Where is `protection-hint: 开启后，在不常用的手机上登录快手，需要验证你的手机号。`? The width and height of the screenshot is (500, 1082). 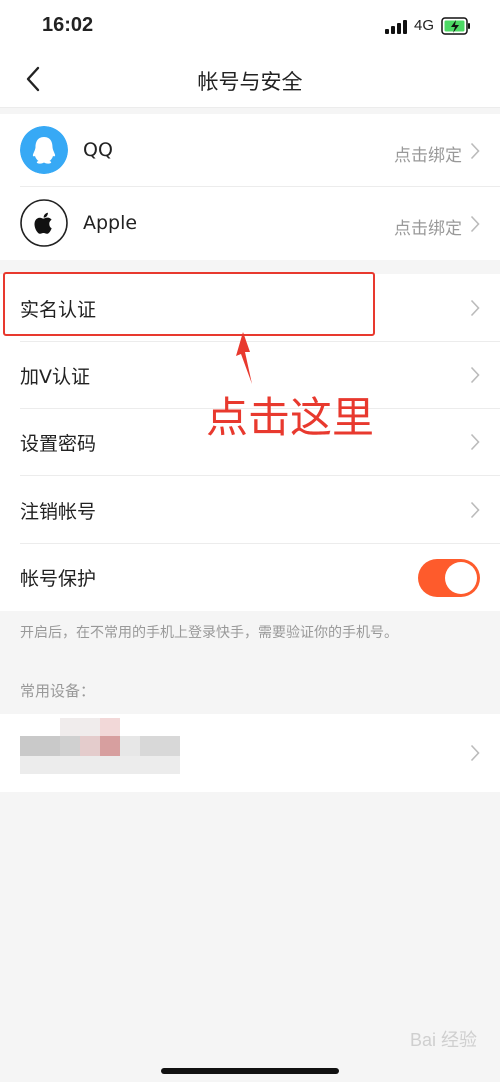 protection-hint: 开启后，在不常用的手机上登录快手，需要验证你的手机号。 is located at coordinates (209, 633).